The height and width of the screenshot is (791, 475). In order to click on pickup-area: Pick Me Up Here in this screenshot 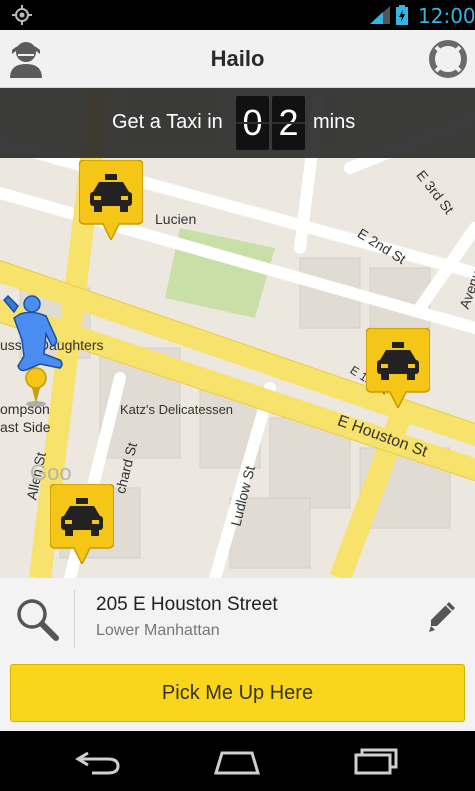, I will do `click(237, 696)`.